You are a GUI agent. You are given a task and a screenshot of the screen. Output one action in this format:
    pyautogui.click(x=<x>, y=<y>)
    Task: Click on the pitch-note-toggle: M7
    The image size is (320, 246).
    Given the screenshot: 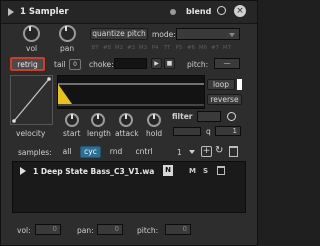 What is the action you would take?
    pyautogui.click(x=227, y=48)
    